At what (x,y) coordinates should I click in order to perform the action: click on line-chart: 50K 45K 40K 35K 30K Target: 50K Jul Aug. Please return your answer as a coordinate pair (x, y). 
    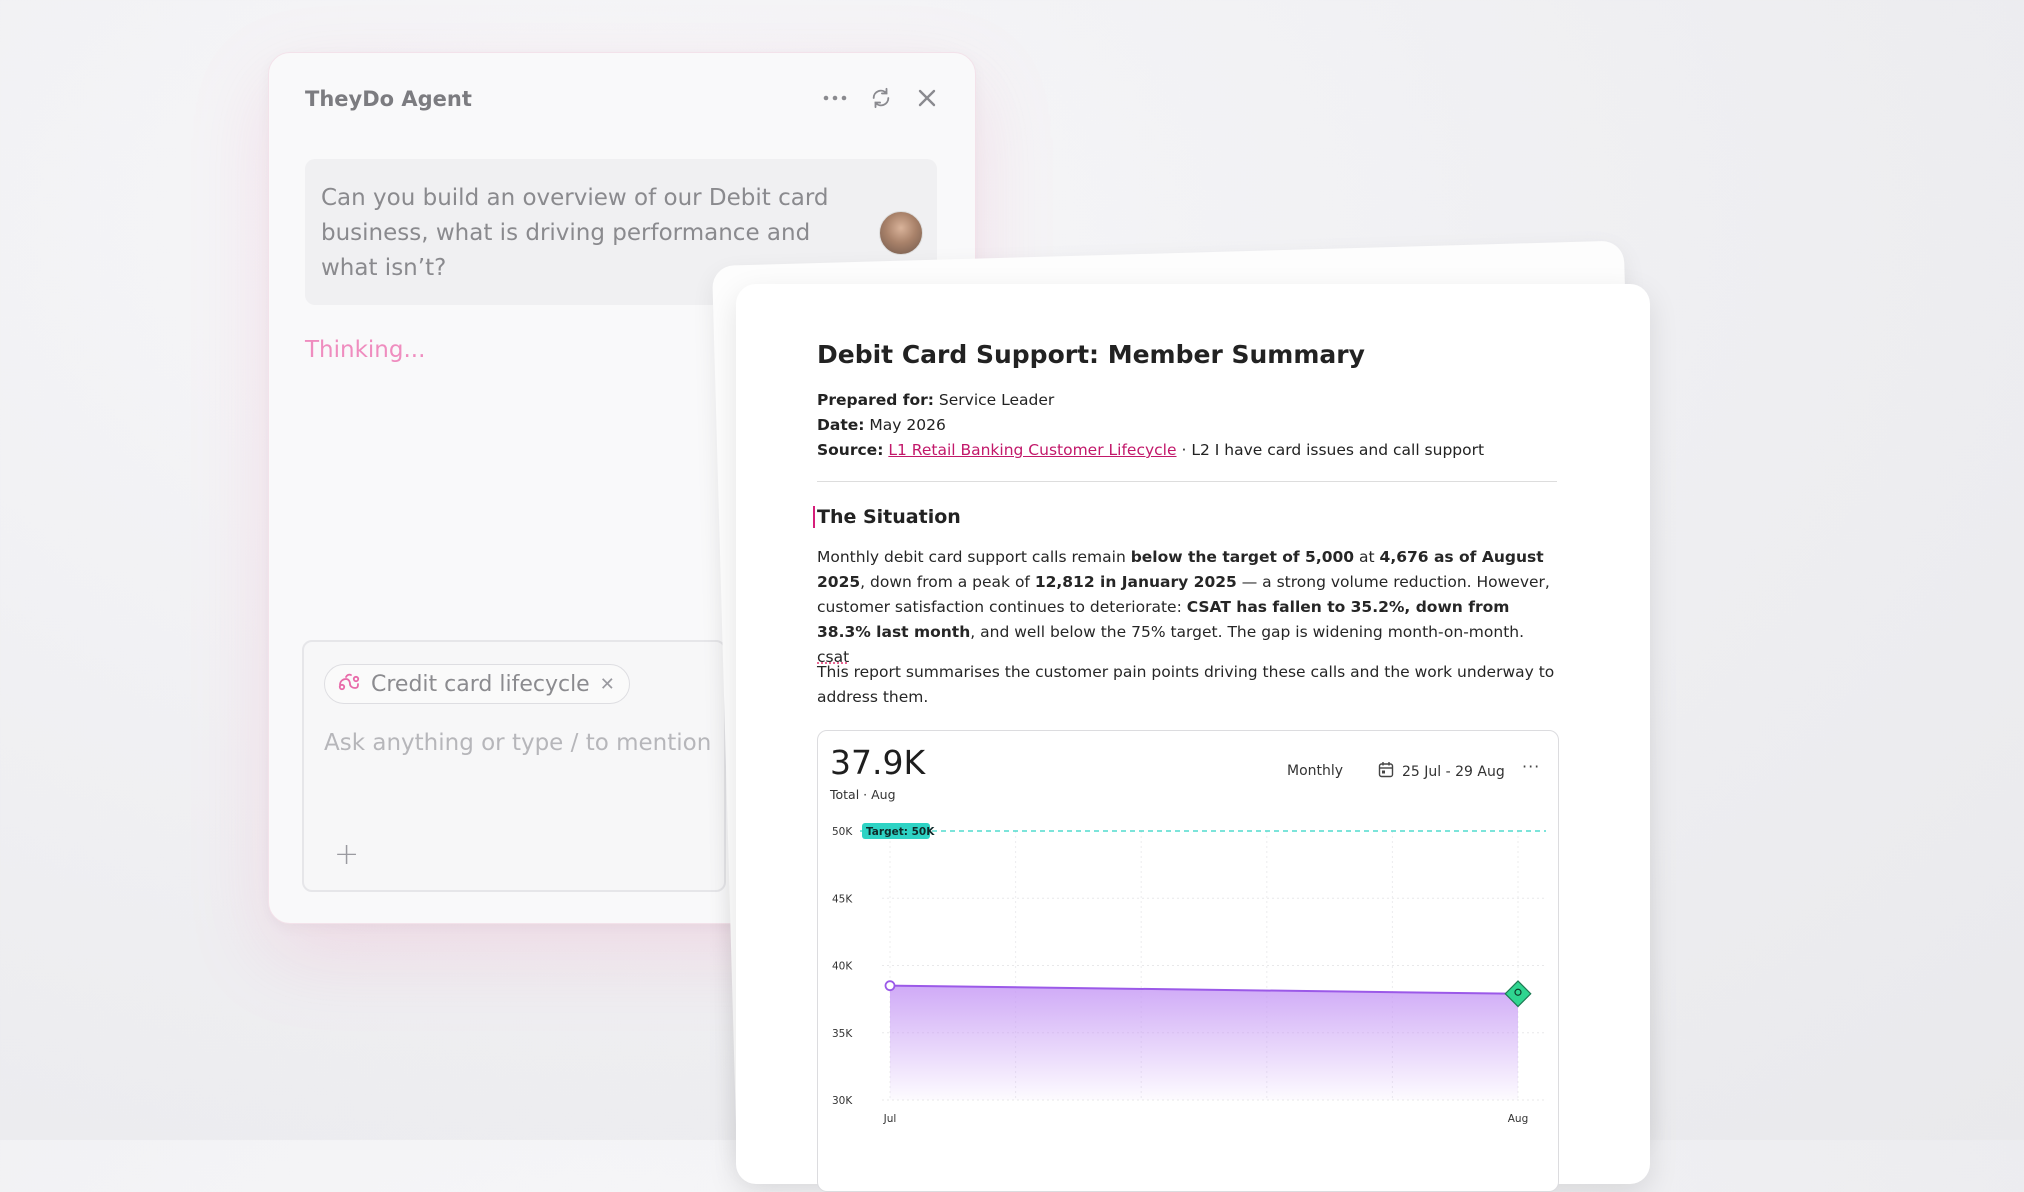
    Looking at the image, I should click on (1189, 974).